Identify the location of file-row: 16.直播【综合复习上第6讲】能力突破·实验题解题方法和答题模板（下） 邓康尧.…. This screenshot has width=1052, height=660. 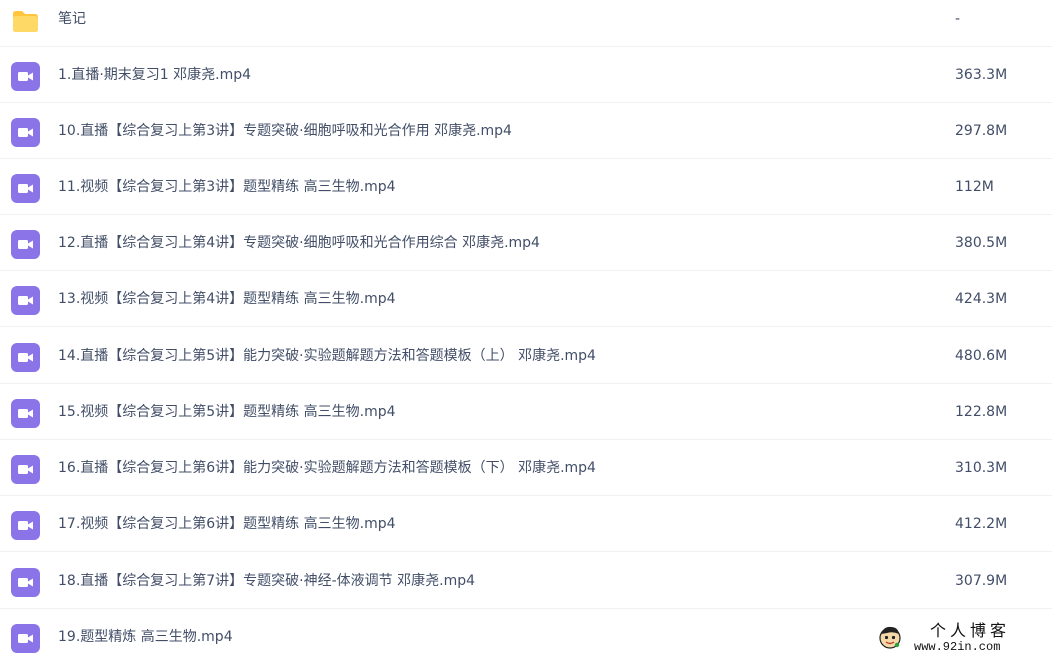
(526, 468).